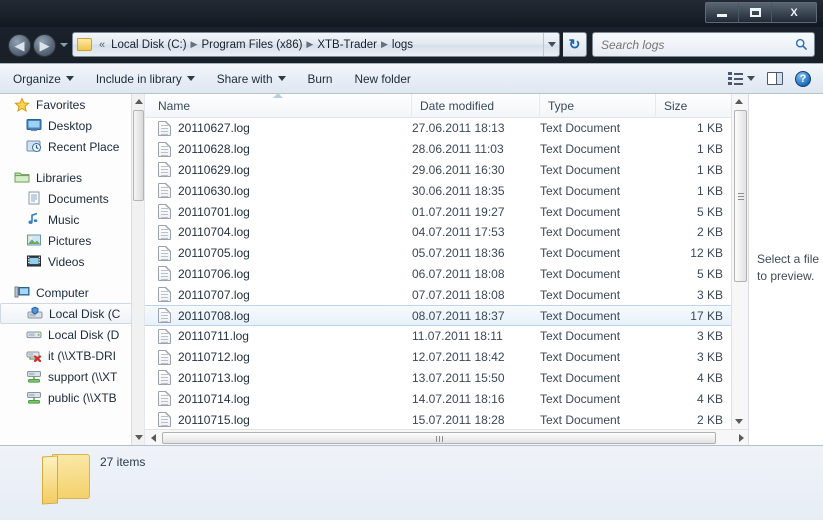 The image size is (823, 520). What do you see at coordinates (278, 170) in the screenshot?
I see `file-name-cell: 20110629.log` at bounding box center [278, 170].